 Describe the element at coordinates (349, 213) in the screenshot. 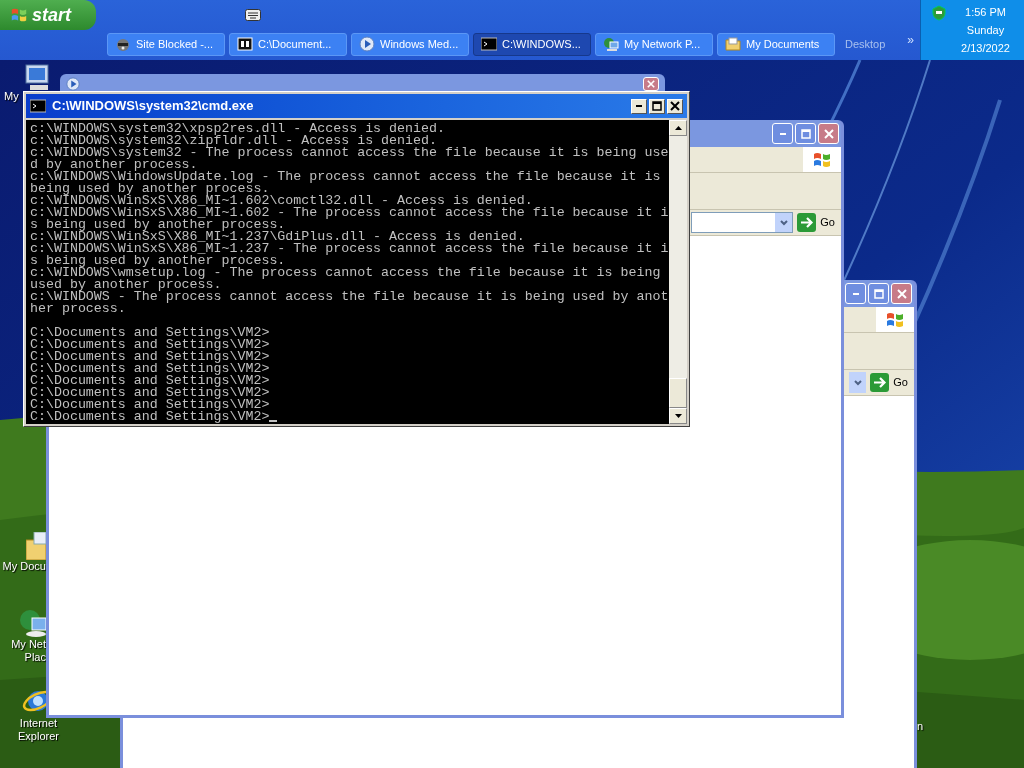

I see `console-line: c:\WINDOWS\WinSxS\X86_MI~1.602 - The process cannot access the file because it i` at that location.